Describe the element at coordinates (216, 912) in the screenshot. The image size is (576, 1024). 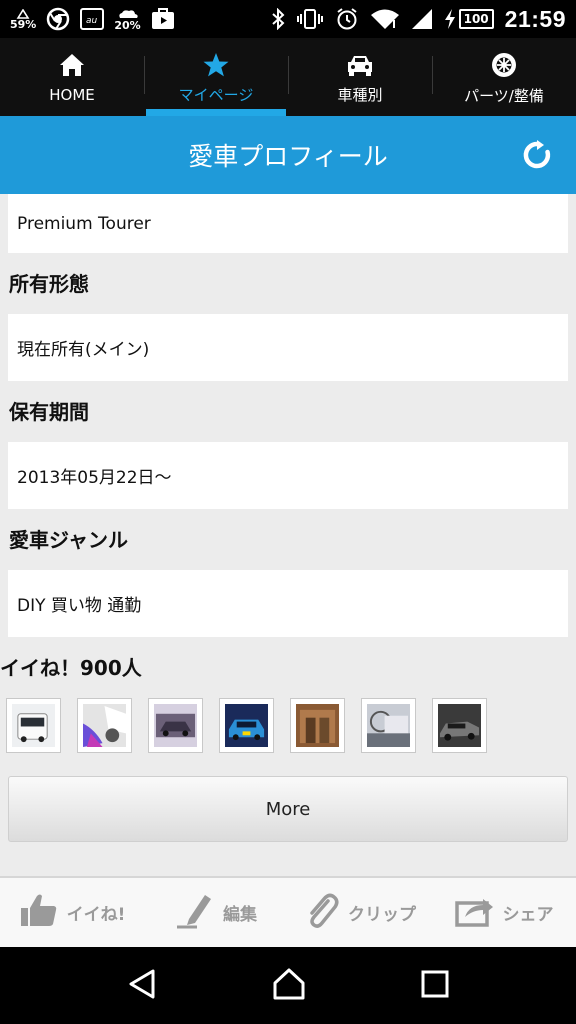
I see `edit-button: 編集` at that location.